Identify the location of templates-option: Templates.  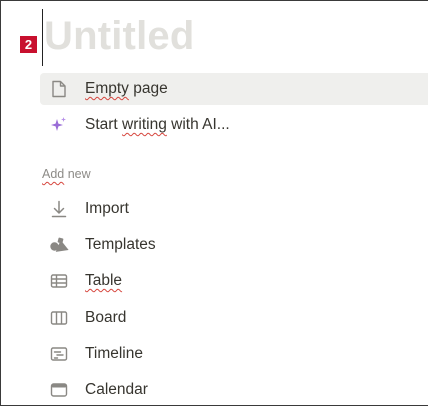
(234, 245).